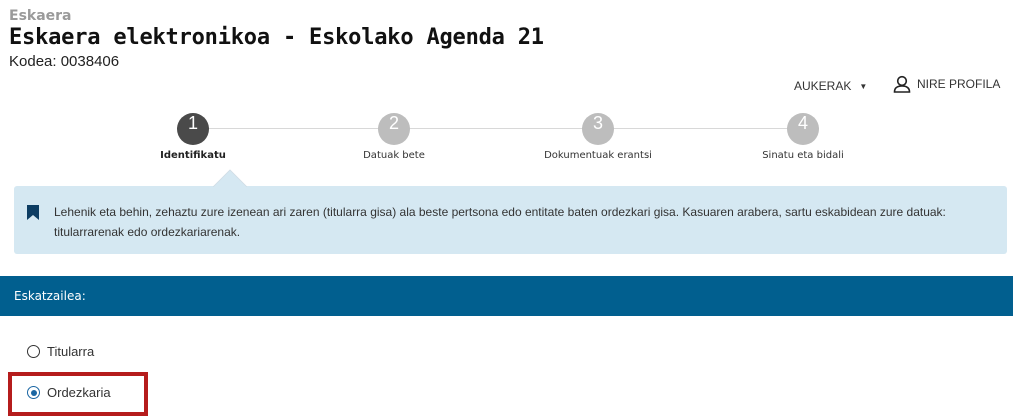 Image resolution: width=1013 pixels, height=416 pixels. Describe the element at coordinates (394, 155) in the screenshot. I see `step-2-label: Datuak bete` at that location.